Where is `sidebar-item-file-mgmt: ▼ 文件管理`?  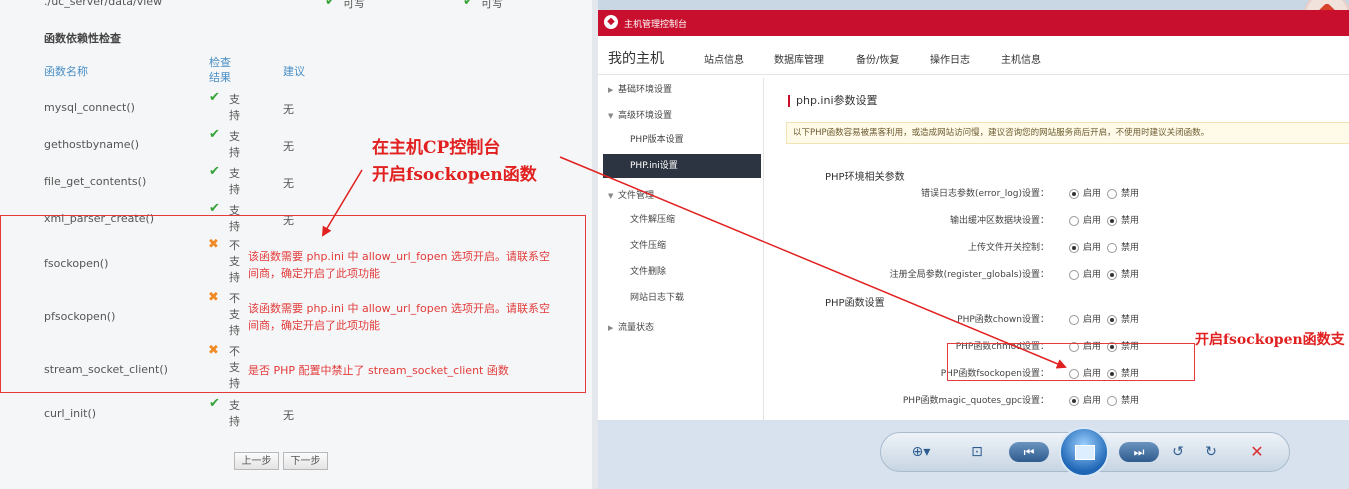 sidebar-item-file-mgmt: ▼ 文件管理 is located at coordinates (682, 196).